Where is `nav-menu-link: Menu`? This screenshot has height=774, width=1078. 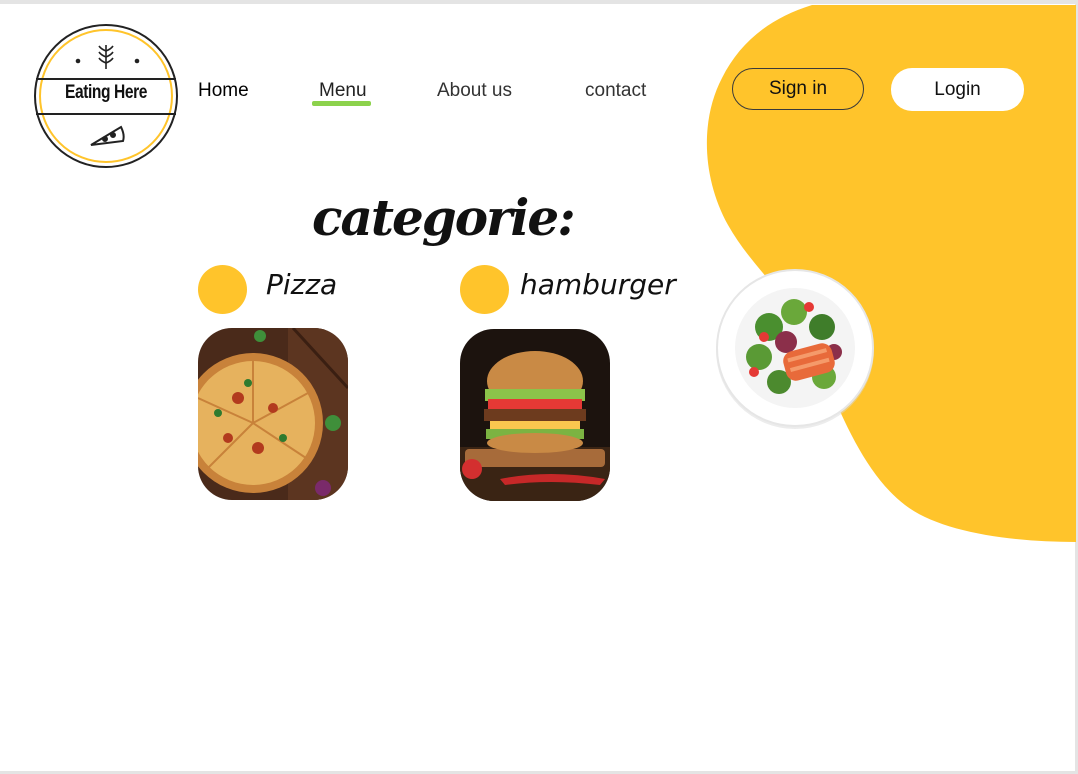
nav-menu-link: Menu is located at coordinates (343, 91).